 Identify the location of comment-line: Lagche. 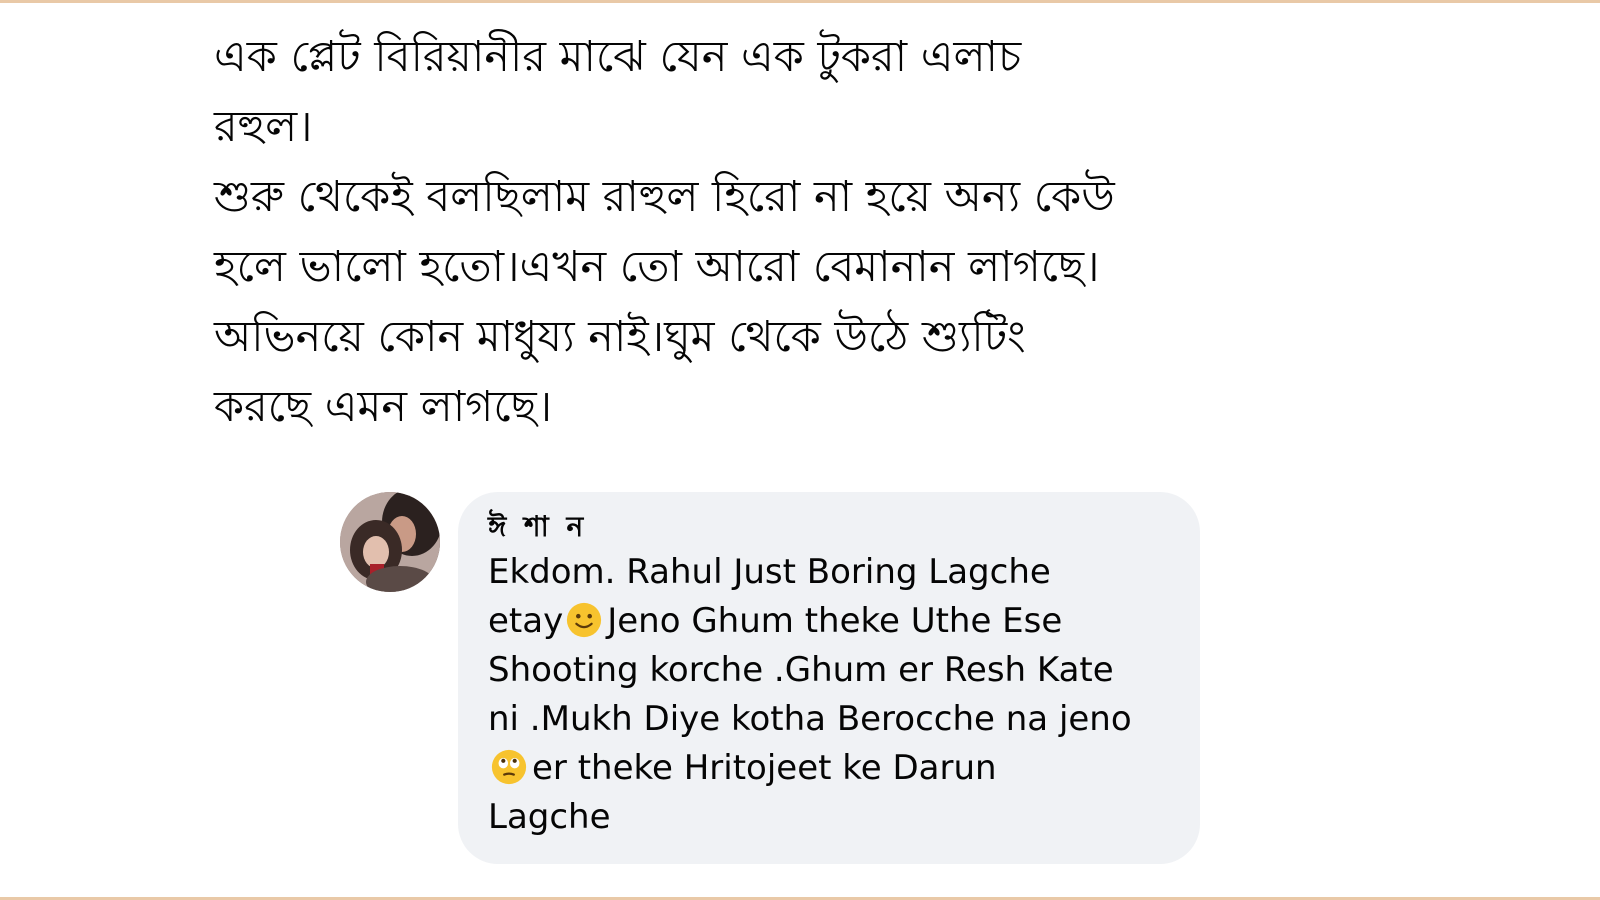
(549, 817).